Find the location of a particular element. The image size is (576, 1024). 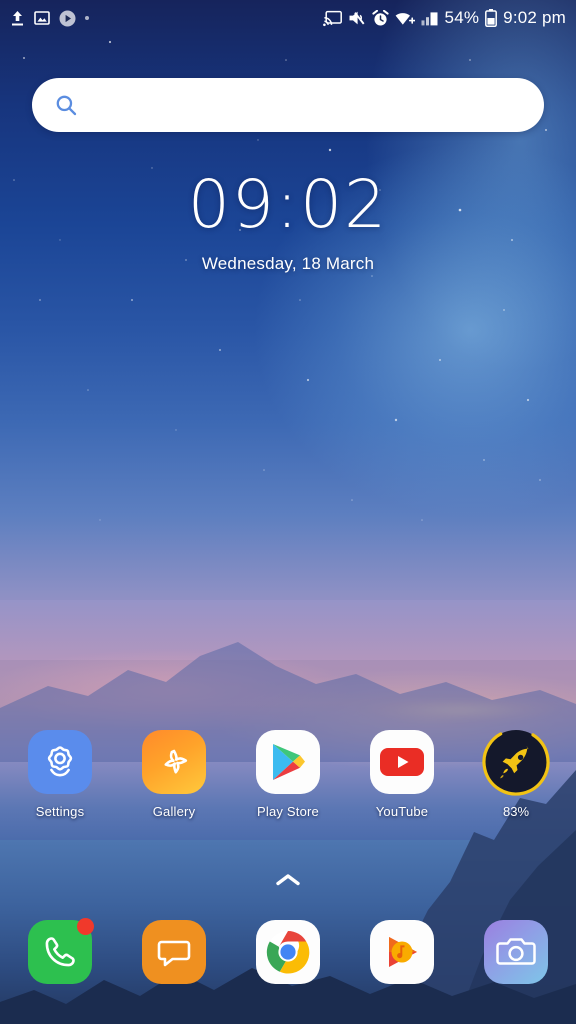

search-bar is located at coordinates (288, 105).